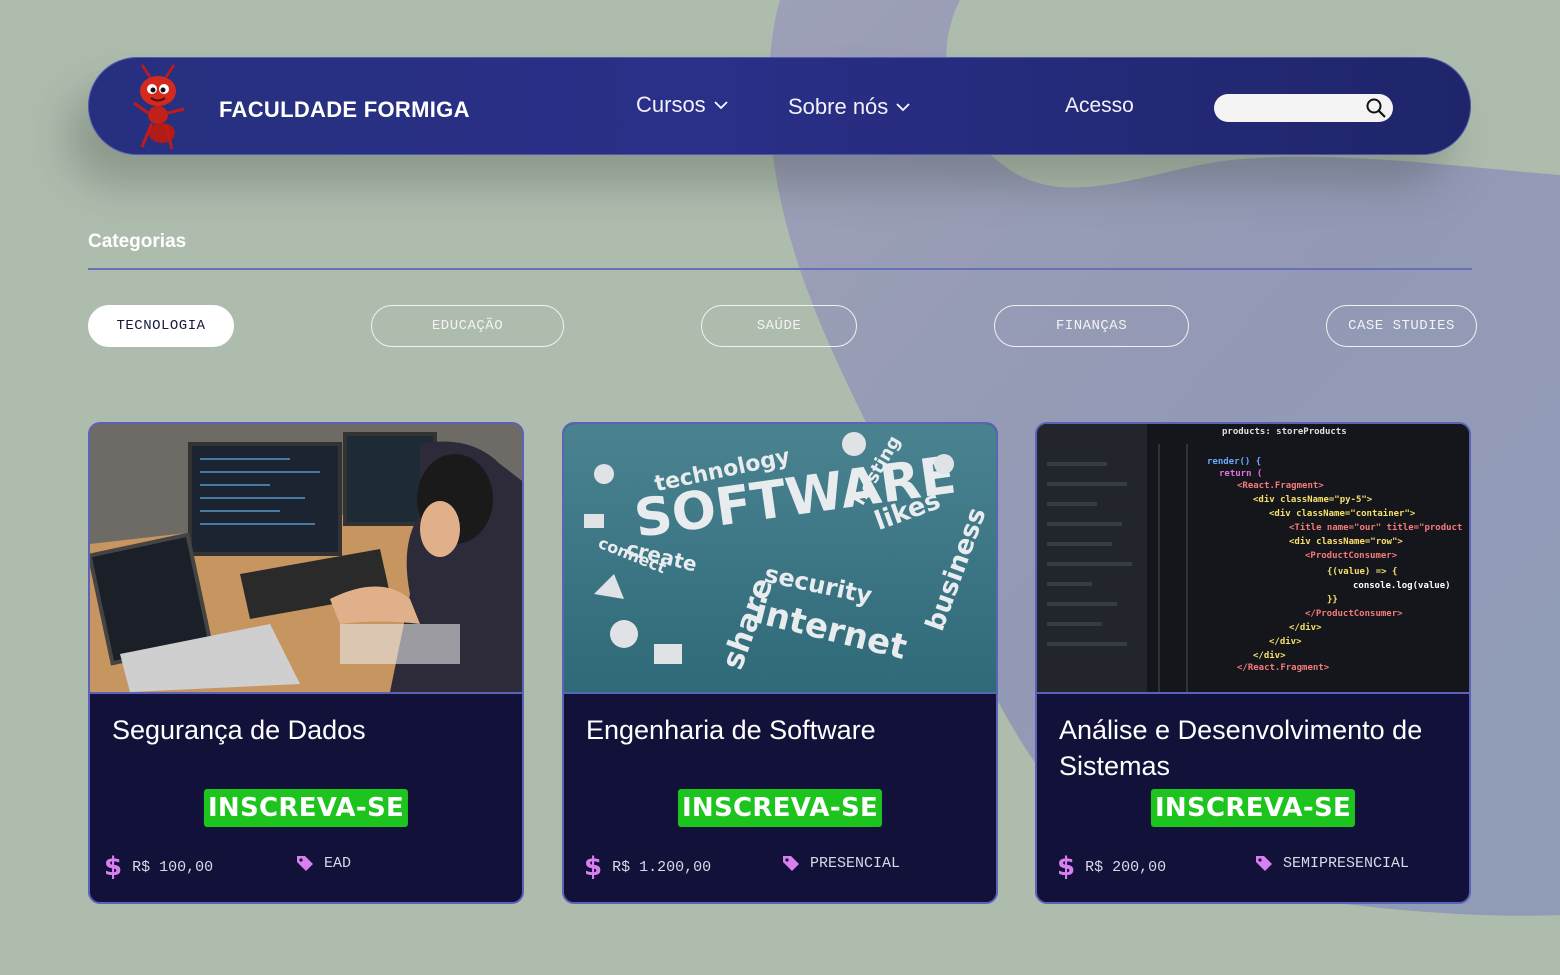  I want to click on modality-value: SEMIPRESENCIAL, so click(1346, 863).